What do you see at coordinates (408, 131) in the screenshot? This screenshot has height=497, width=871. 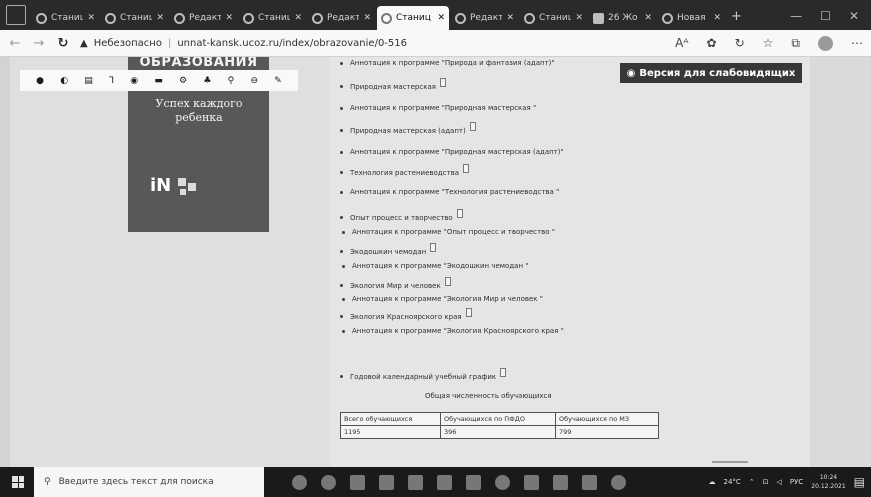 I see `document-link: Природная мастерская (адапт)` at bounding box center [408, 131].